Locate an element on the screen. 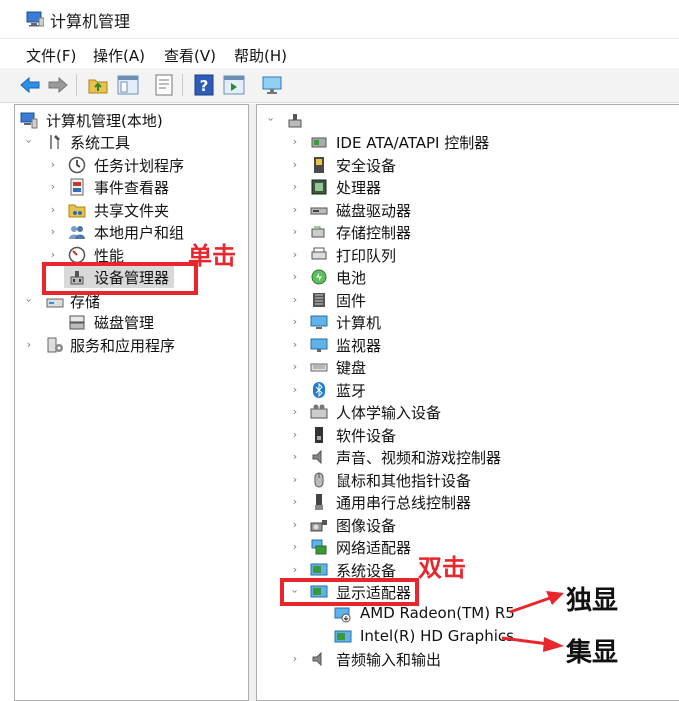  menu-help: 帮助(H) is located at coordinates (260, 55).